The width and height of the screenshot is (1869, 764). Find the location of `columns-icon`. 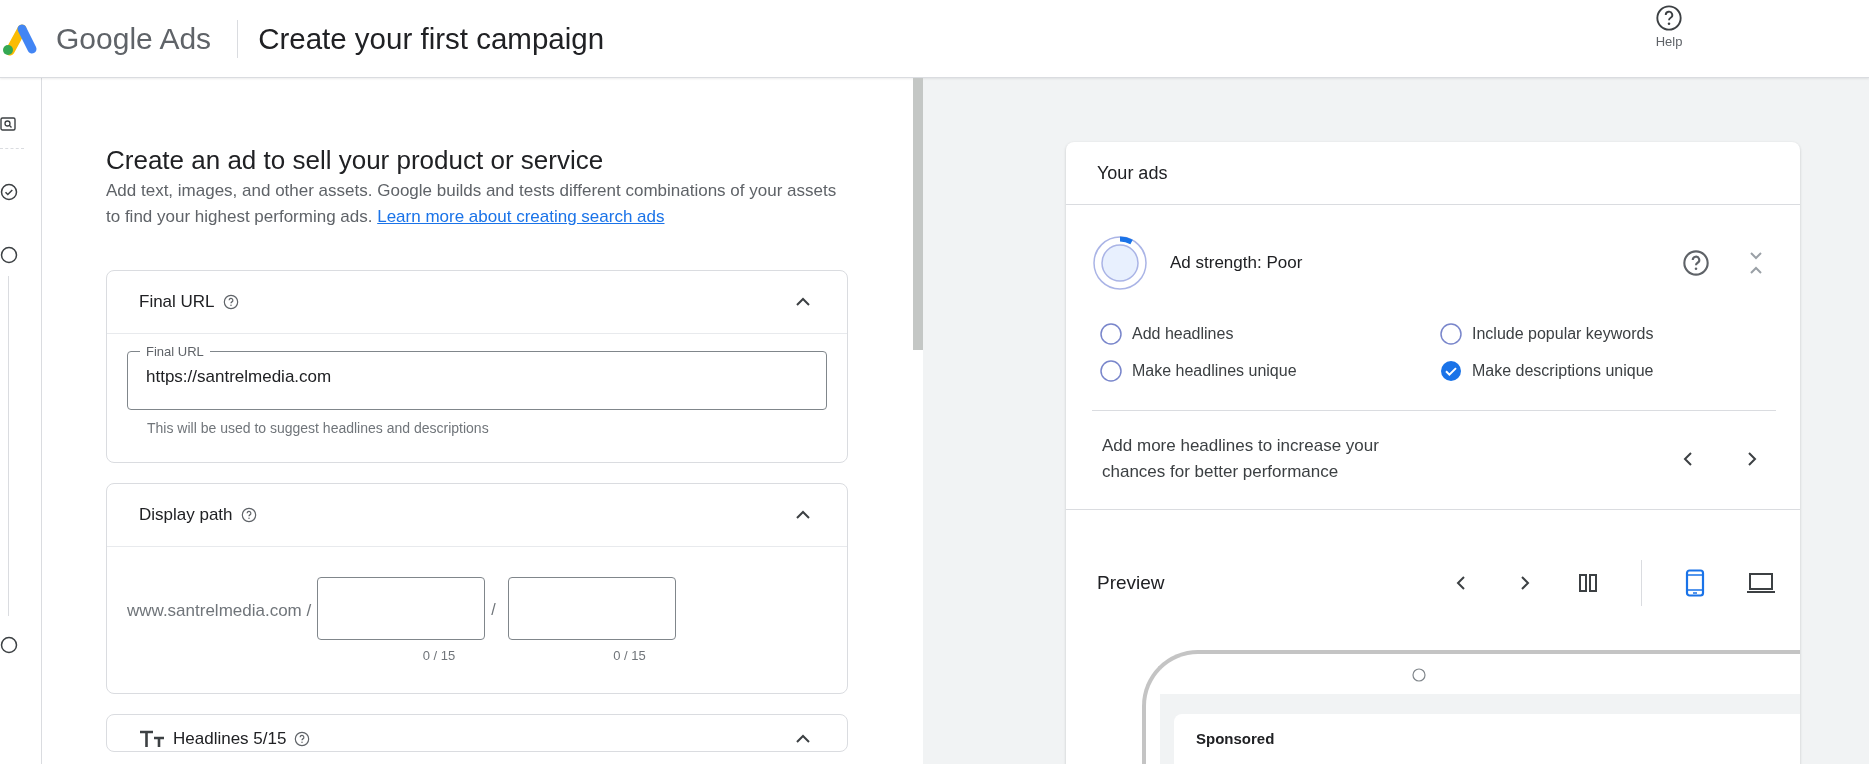

columns-icon is located at coordinates (1588, 583).